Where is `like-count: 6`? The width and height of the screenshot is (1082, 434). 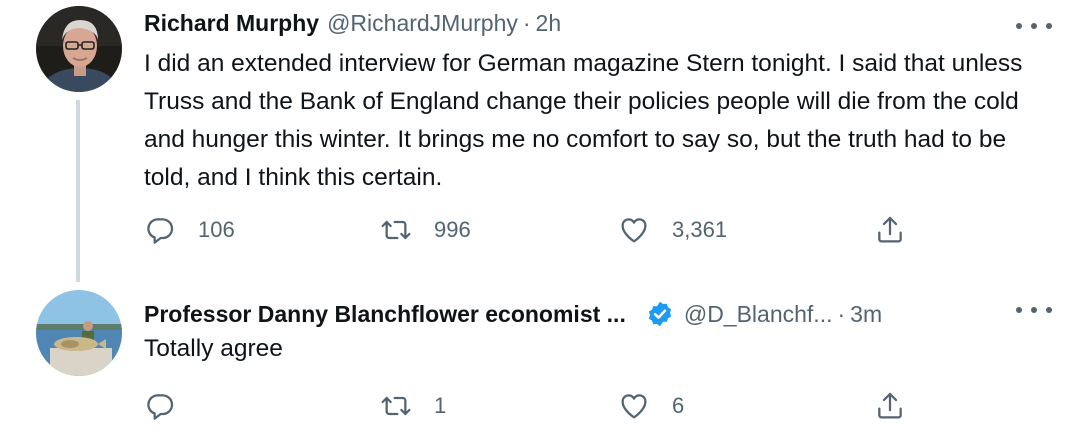
like-count: 6 is located at coordinates (678, 405).